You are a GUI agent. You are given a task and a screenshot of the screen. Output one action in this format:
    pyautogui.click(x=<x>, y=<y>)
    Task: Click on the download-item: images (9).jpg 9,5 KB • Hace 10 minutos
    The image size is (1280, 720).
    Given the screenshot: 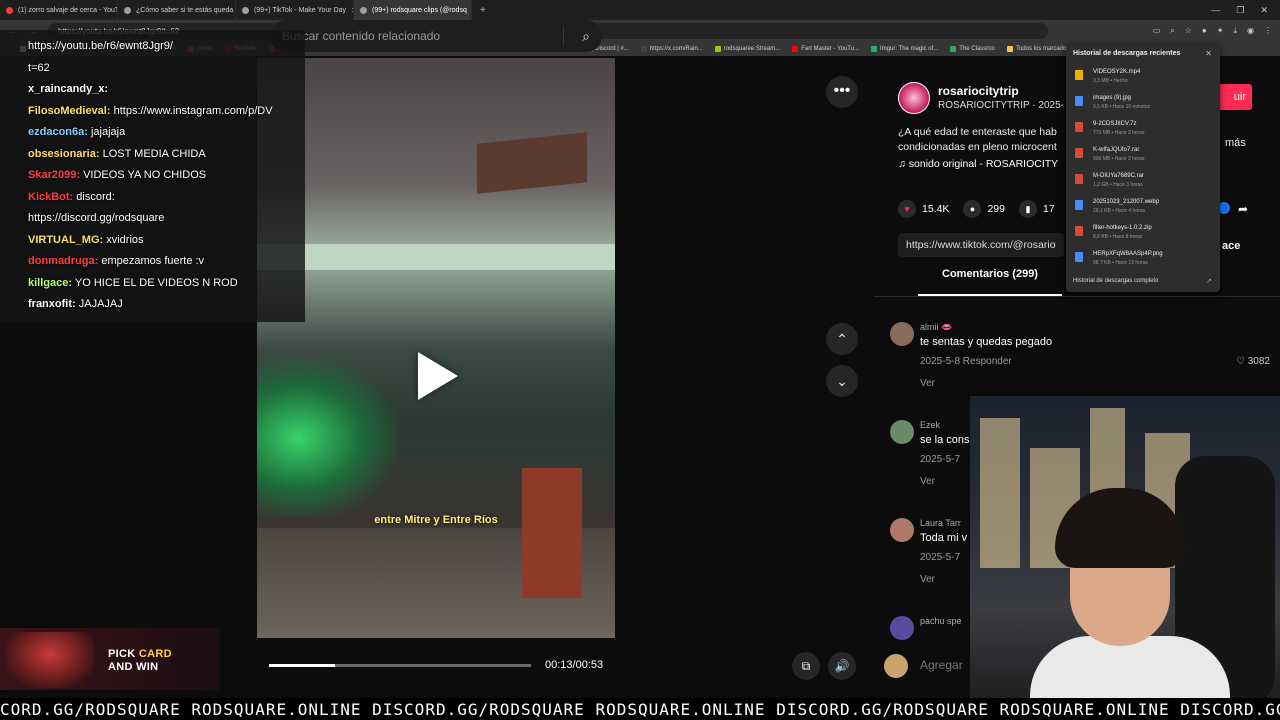 What is the action you would take?
    pyautogui.click(x=1143, y=106)
    